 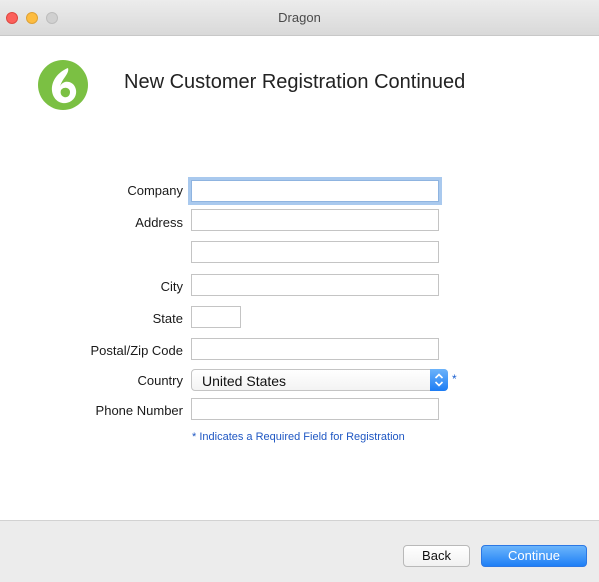 What do you see at coordinates (216, 317) in the screenshot?
I see `state-field` at bounding box center [216, 317].